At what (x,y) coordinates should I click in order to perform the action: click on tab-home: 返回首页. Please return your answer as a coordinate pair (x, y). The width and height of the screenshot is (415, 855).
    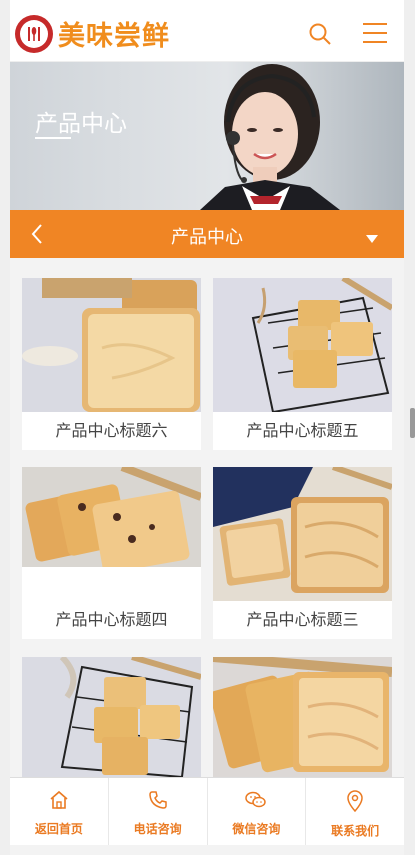
    Looking at the image, I should click on (59, 811).